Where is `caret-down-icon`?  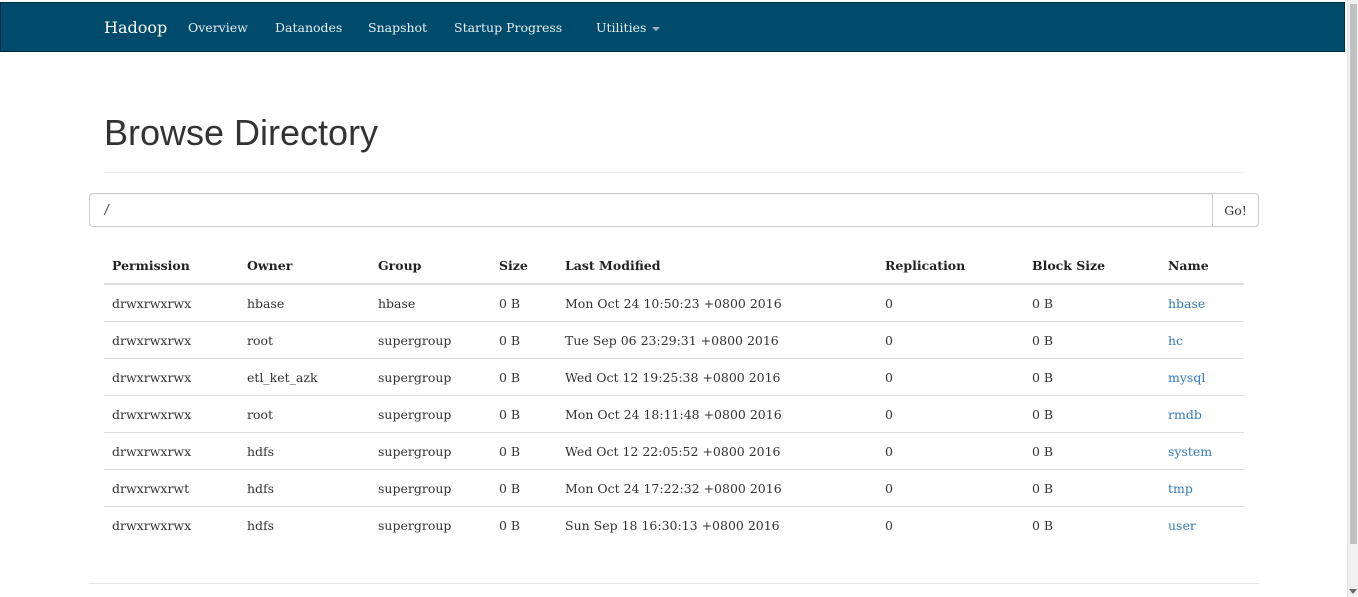 caret-down-icon is located at coordinates (656, 28).